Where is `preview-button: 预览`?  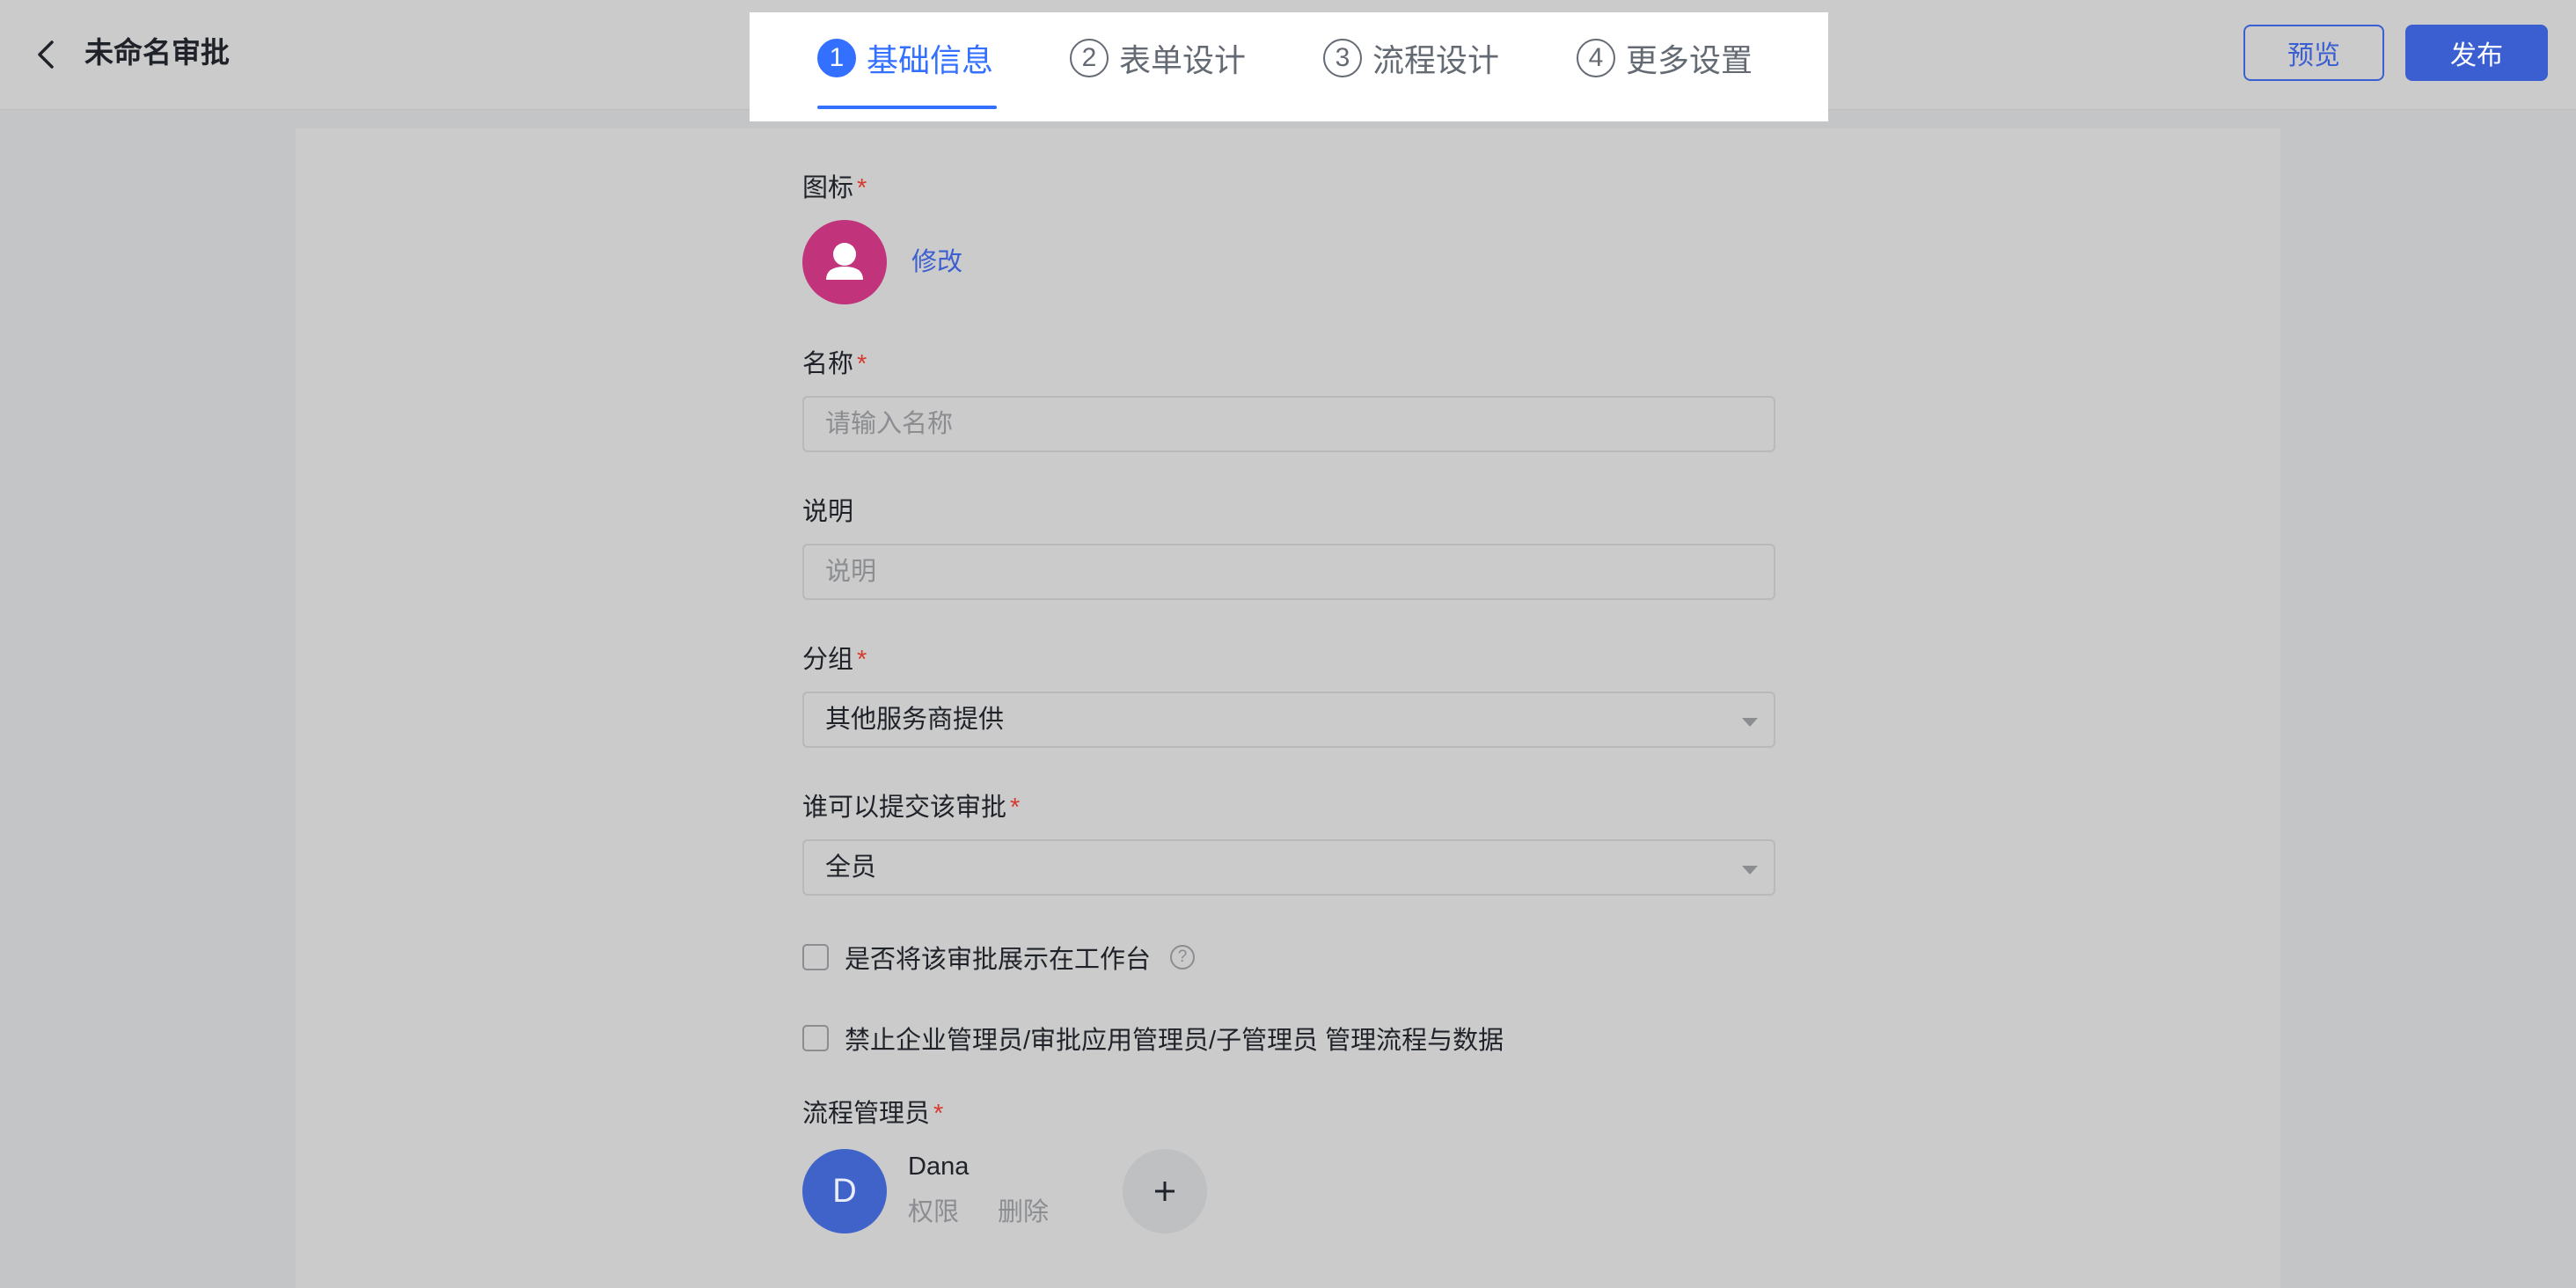 preview-button: 预览 is located at coordinates (2313, 53).